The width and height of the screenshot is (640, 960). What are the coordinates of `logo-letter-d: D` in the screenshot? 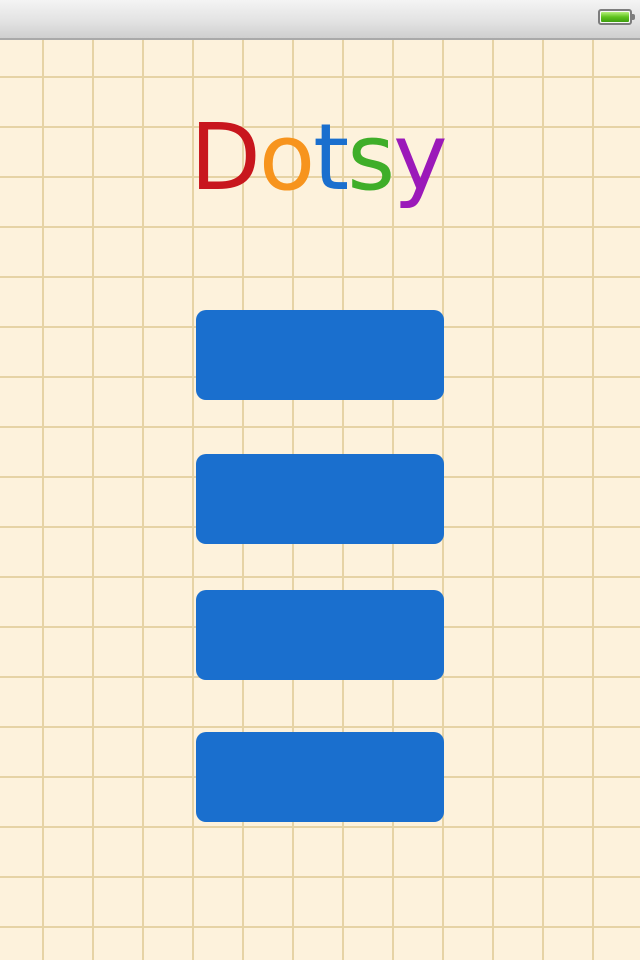 It's located at (225, 157).